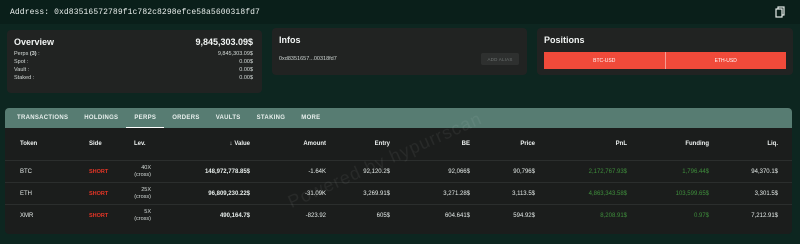 The image size is (800, 244). Describe the element at coordinates (500, 59) in the screenshot. I see `add-alias-button: ADD ALIAS` at that location.